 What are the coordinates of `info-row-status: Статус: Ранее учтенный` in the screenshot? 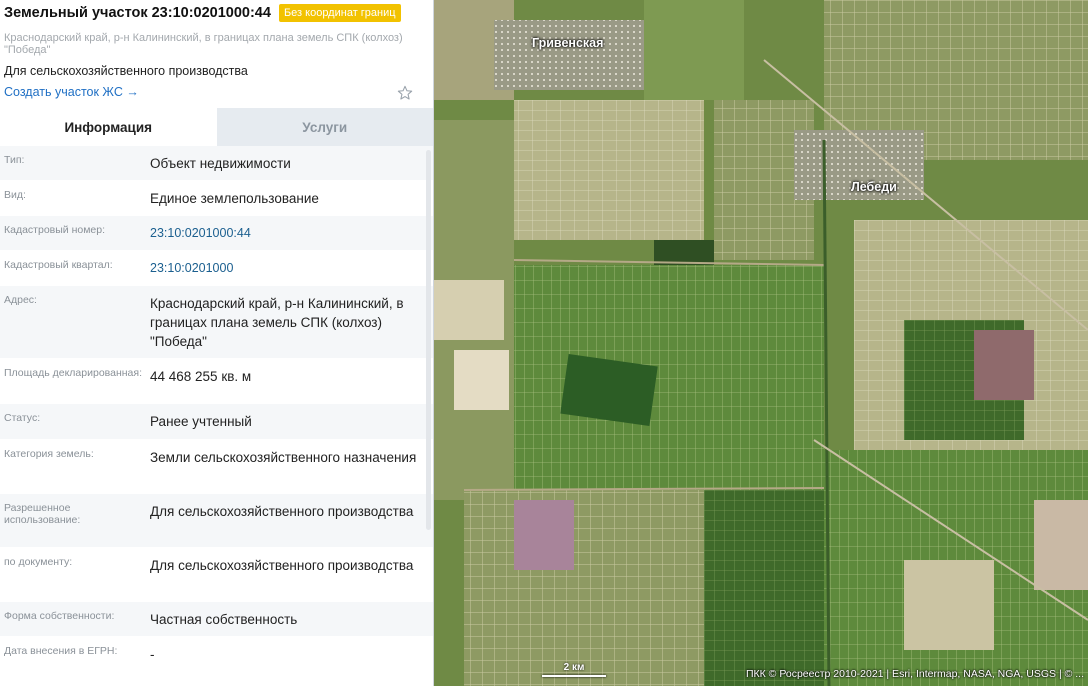 It's located at (216, 422).